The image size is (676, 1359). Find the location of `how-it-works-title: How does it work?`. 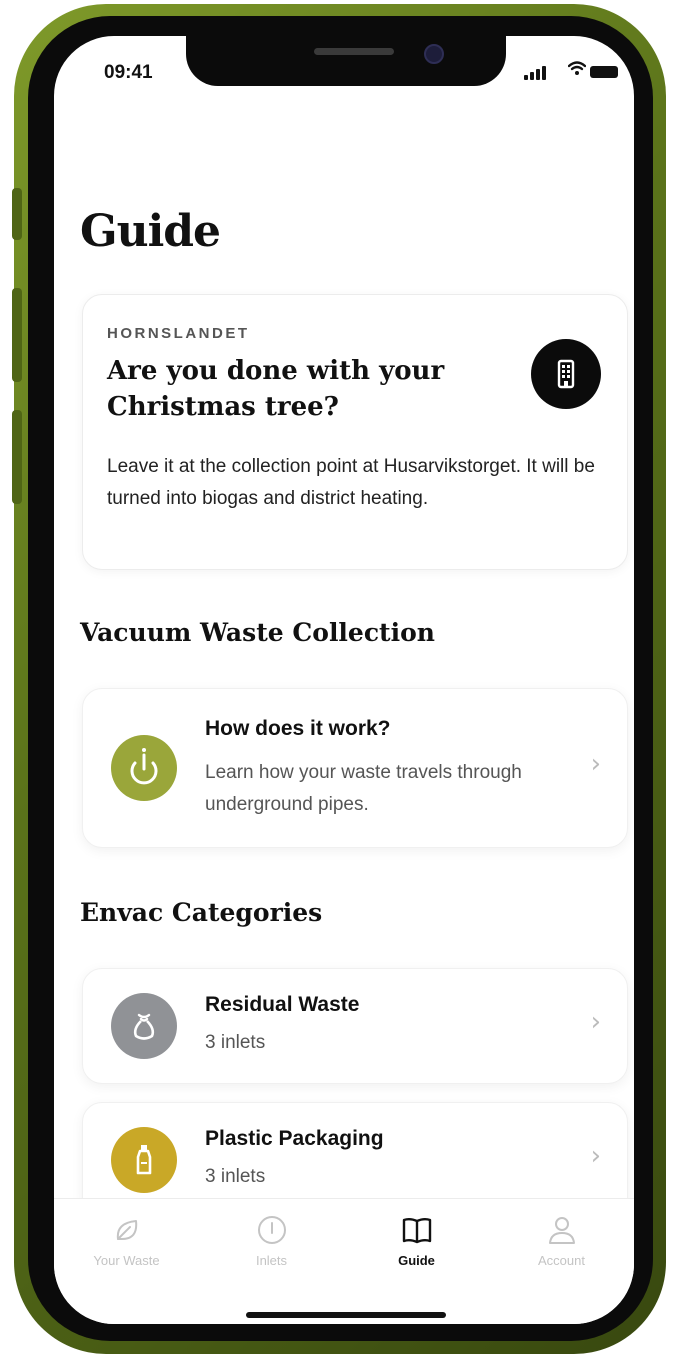

how-it-works-title: How does it work? is located at coordinates (298, 728).